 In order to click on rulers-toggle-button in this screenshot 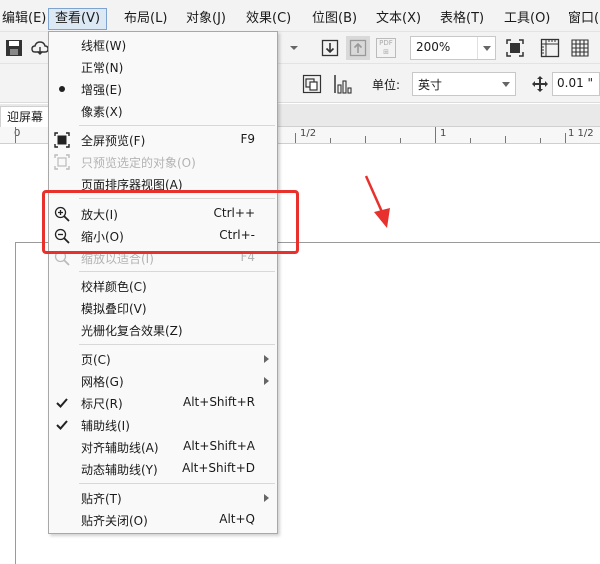, I will do `click(550, 48)`.